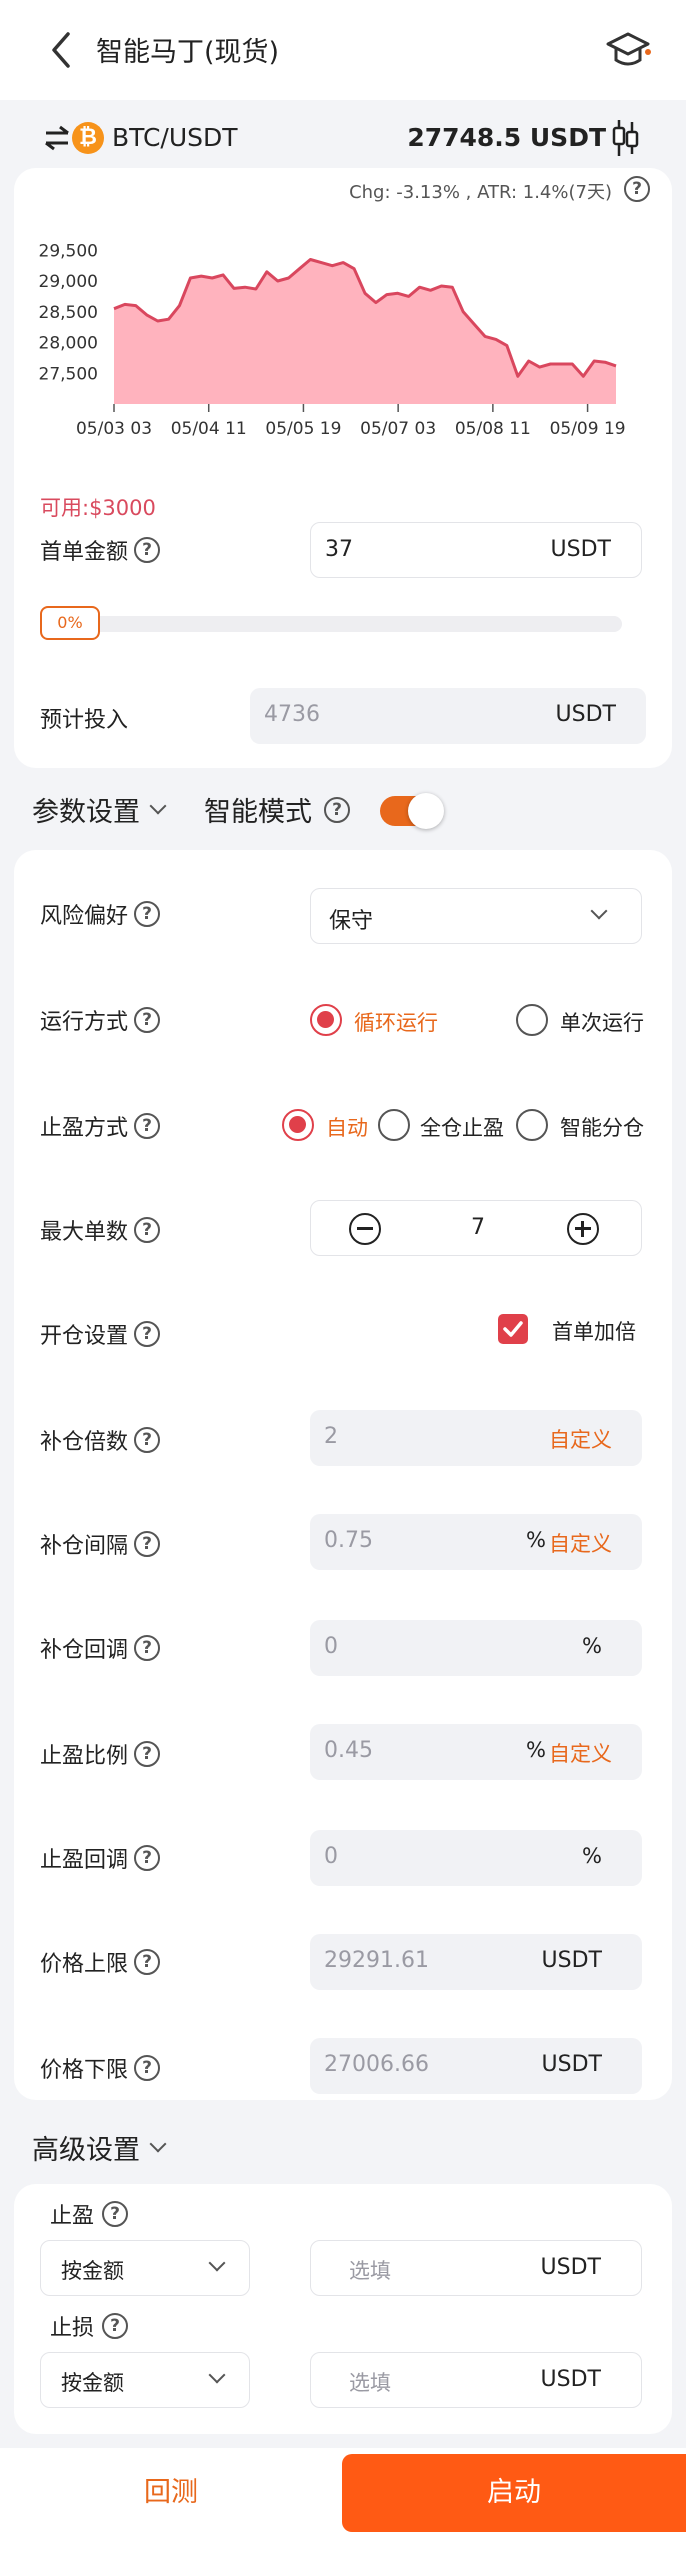  I want to click on tp-auto-radio, so click(298, 1125).